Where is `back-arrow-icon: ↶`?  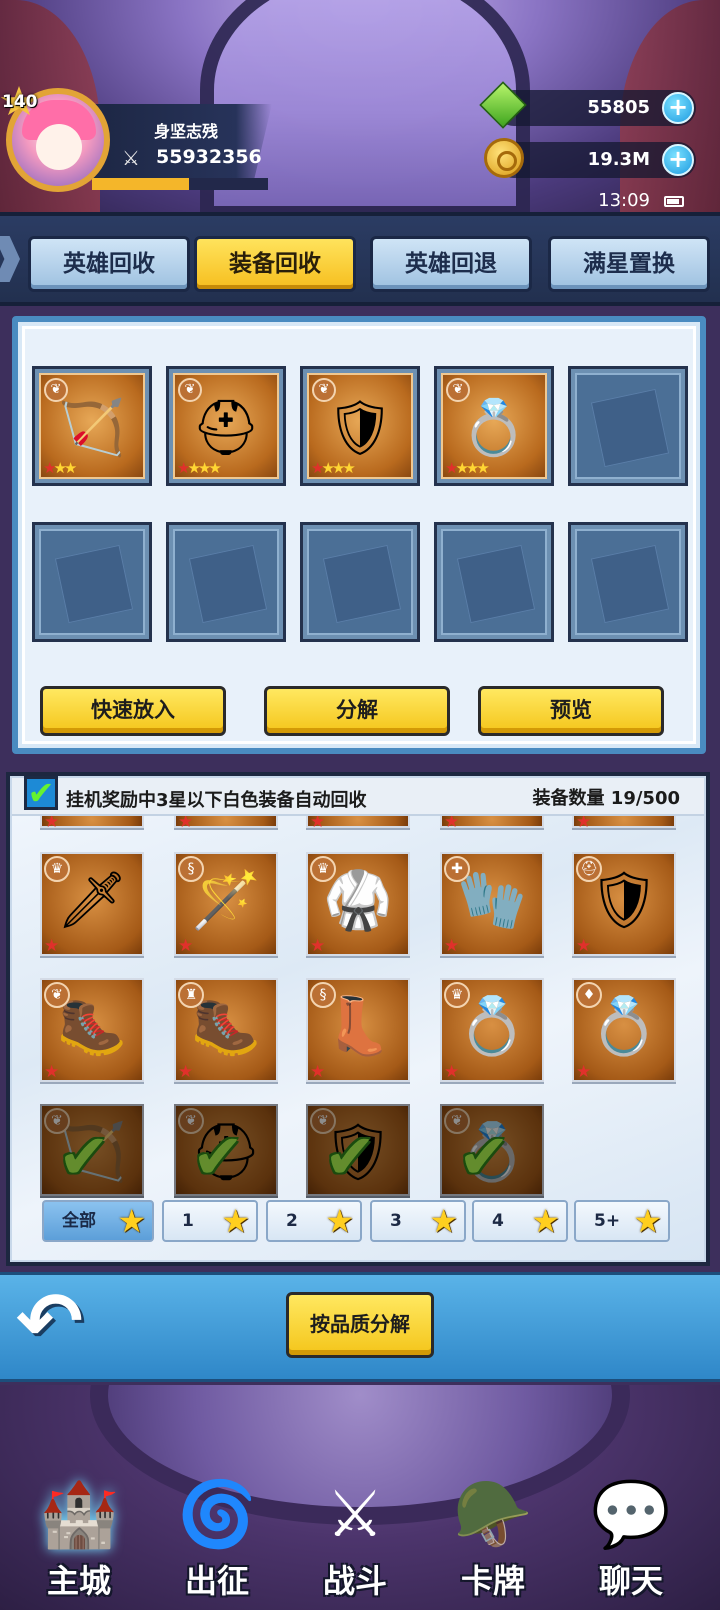 back-arrow-icon: ↶ is located at coordinates (66, 1322).